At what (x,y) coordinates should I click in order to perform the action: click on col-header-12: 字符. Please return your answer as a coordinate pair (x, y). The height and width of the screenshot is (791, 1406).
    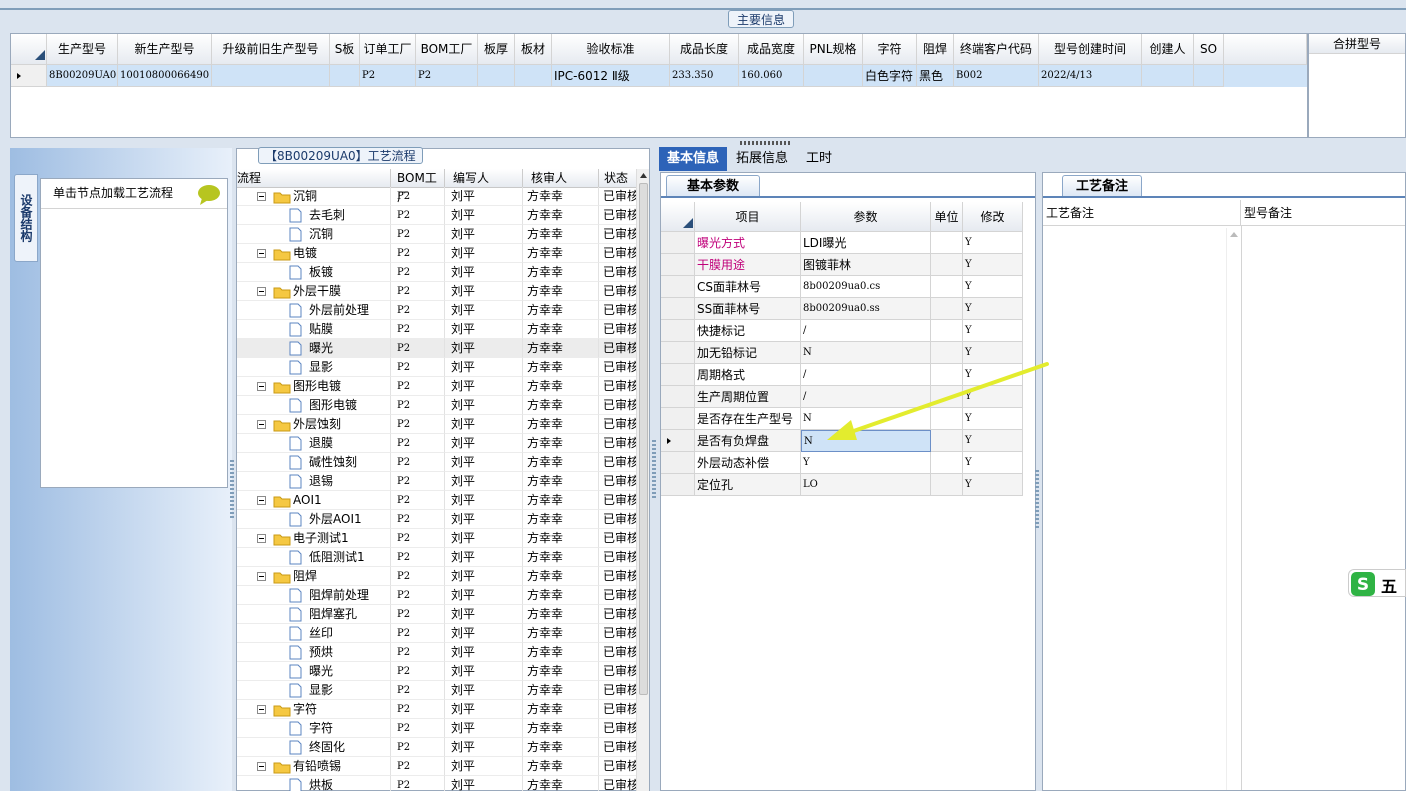
    Looking at the image, I should click on (890, 49).